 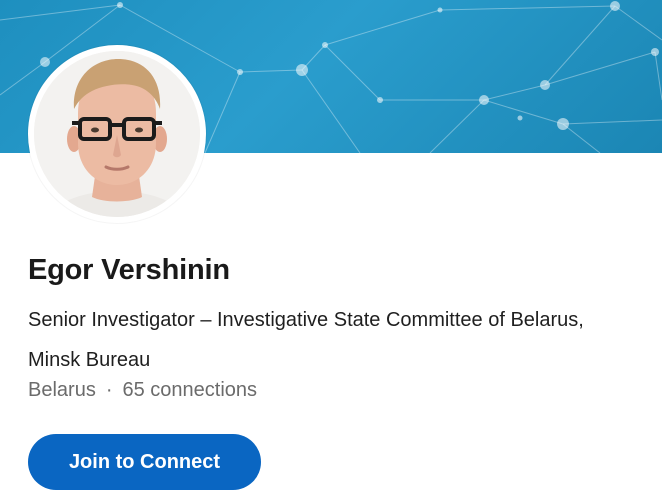 I want to click on location-text: Belarus, so click(x=62, y=390).